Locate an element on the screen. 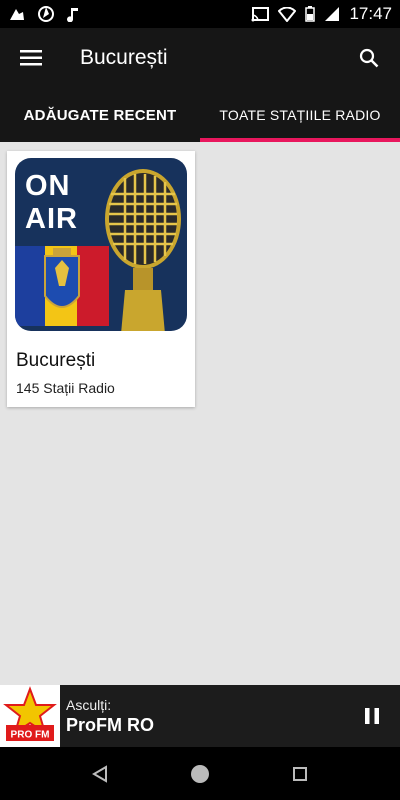 The width and height of the screenshot is (400, 800). aperture-icon is located at coordinates (46, 14).